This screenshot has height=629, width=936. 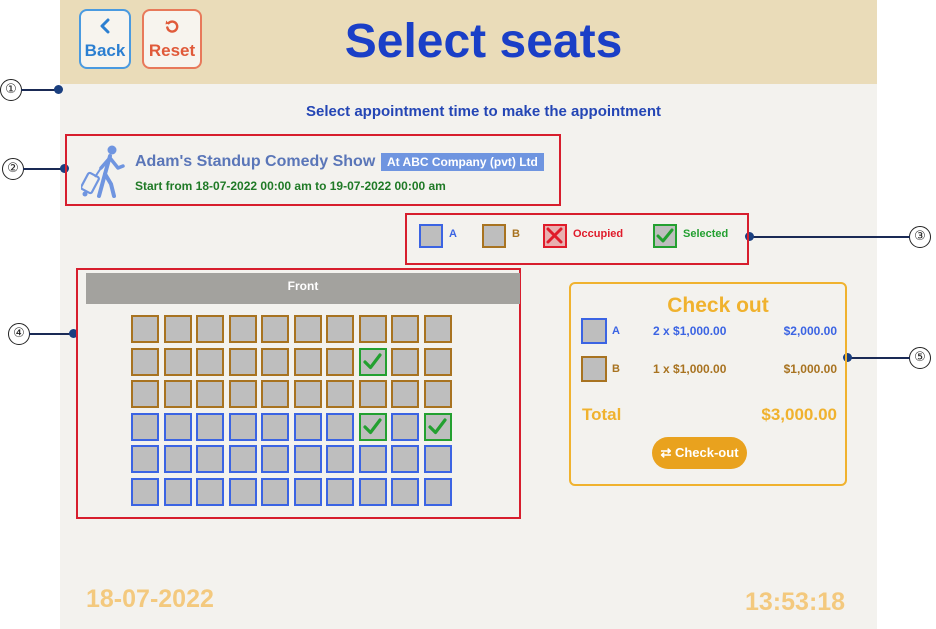 What do you see at coordinates (690, 369) in the screenshot?
I see `checkout-qty-b: 1 x $1,000.00` at bounding box center [690, 369].